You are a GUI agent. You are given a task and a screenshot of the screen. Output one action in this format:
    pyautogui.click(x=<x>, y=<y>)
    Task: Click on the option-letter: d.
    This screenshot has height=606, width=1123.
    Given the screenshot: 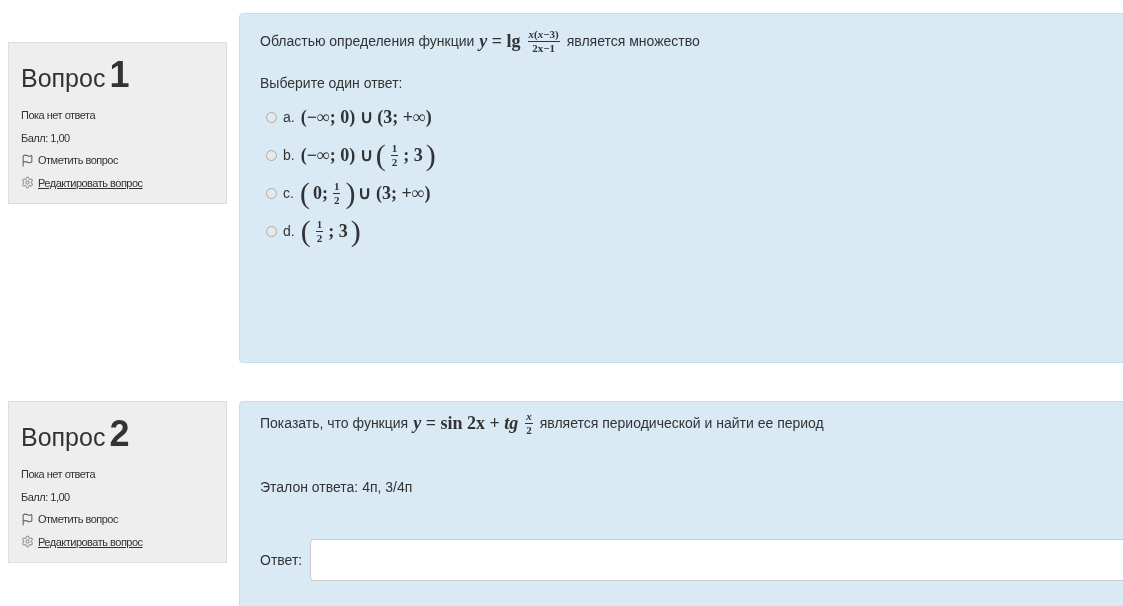 What is the action you would take?
    pyautogui.click(x=289, y=231)
    